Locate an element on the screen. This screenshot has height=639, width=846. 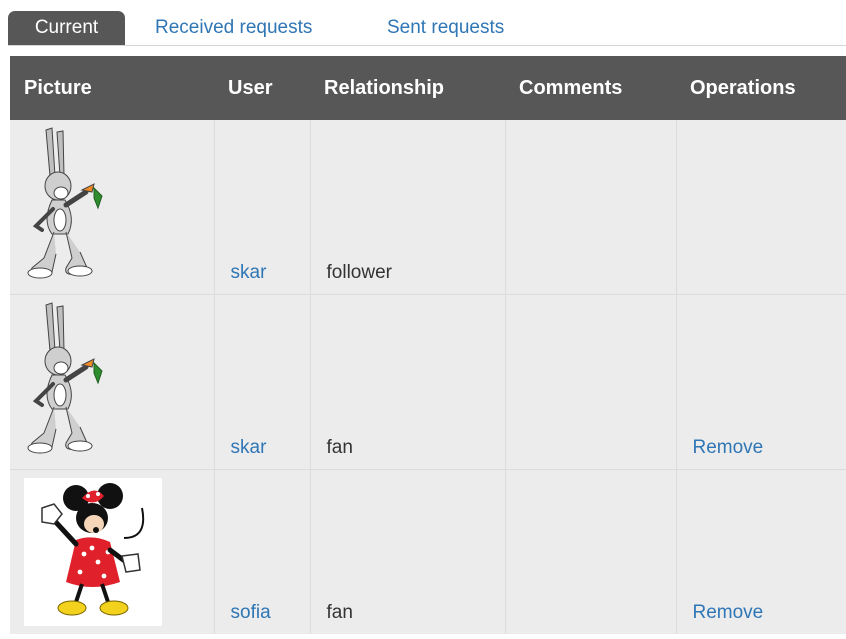
tab-received-requests: Received requests is located at coordinates (233, 28).